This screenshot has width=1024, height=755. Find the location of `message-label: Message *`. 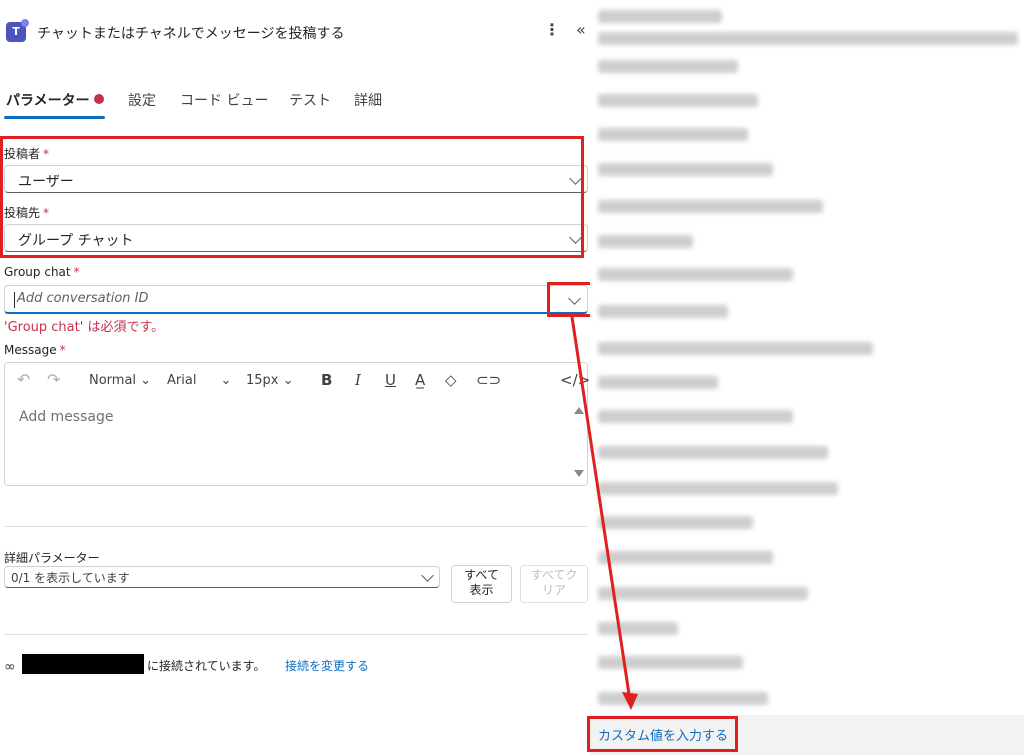

message-label: Message * is located at coordinates (35, 350).